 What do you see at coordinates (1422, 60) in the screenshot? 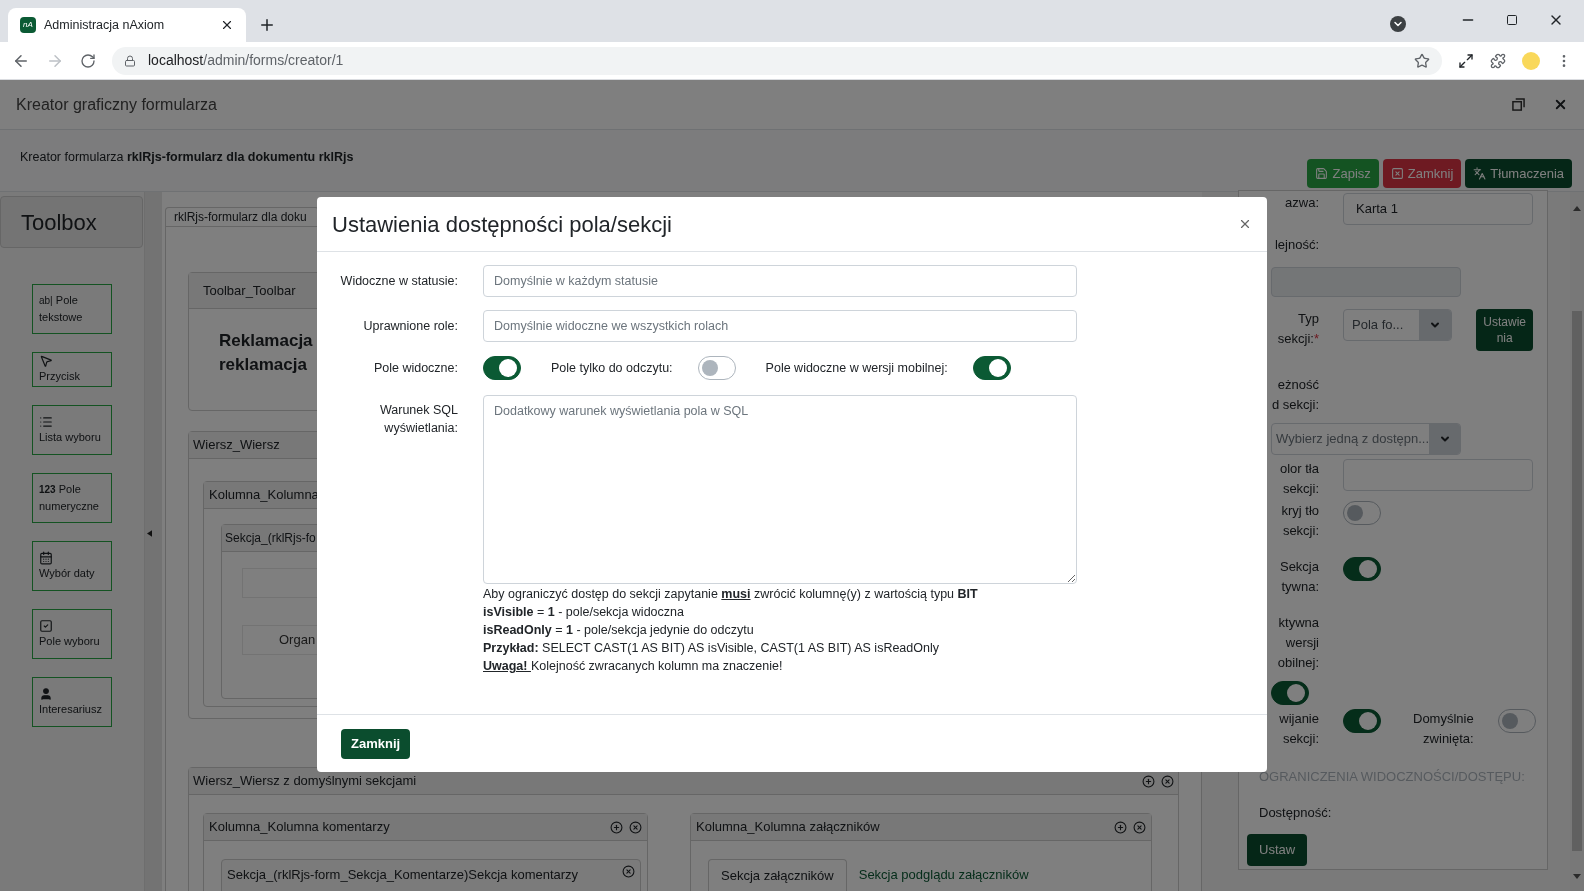
I see `bookmark-star-icon` at bounding box center [1422, 60].